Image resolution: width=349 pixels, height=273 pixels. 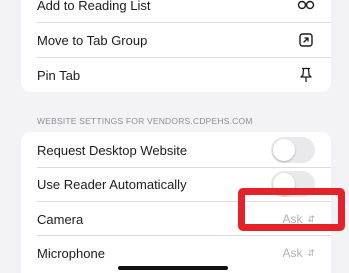 I want to click on camera-label: Camera, so click(x=60, y=219).